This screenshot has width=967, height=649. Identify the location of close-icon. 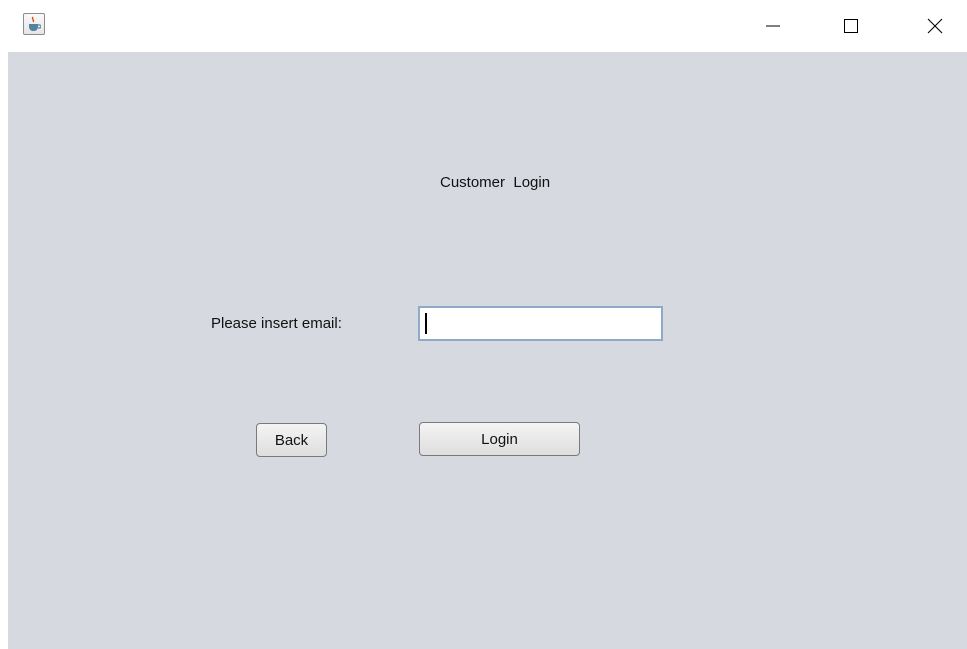
(935, 26).